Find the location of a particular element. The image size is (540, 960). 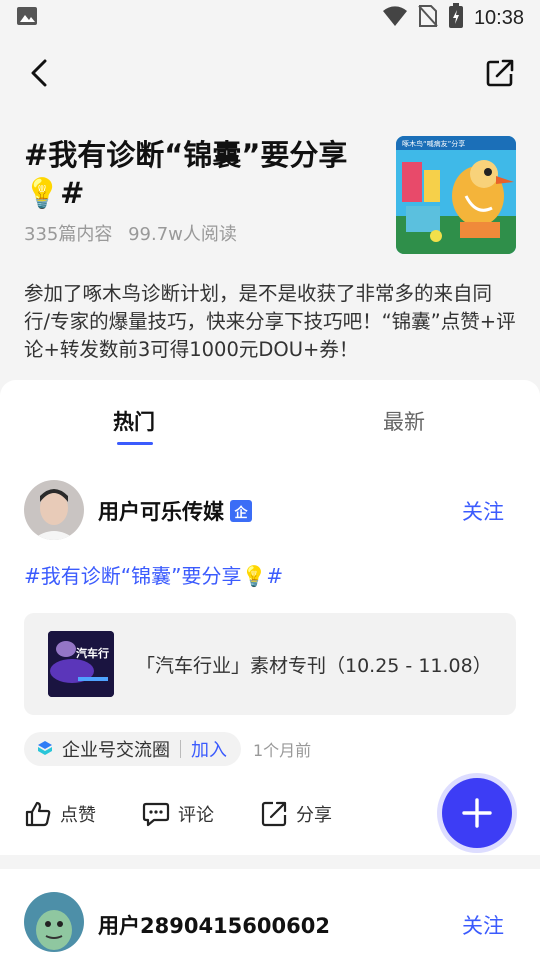

plus-icon is located at coordinates (477, 813).